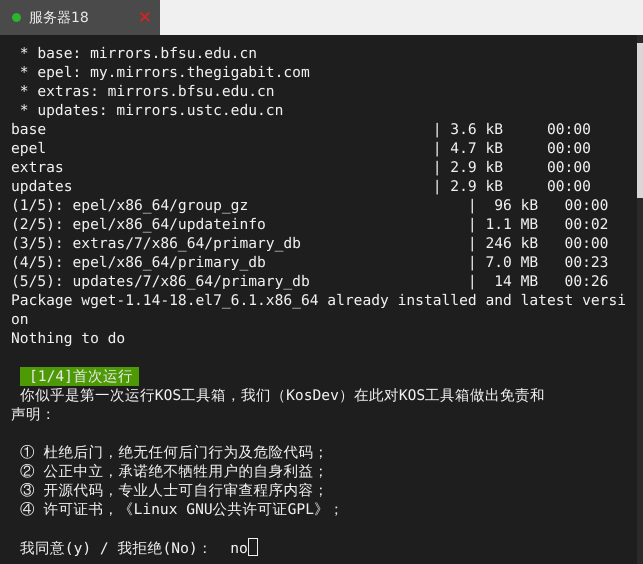  What do you see at coordinates (151, 110) in the screenshot?
I see `terminal-line: * updates: mirrors.ustc.edu.cn` at bounding box center [151, 110].